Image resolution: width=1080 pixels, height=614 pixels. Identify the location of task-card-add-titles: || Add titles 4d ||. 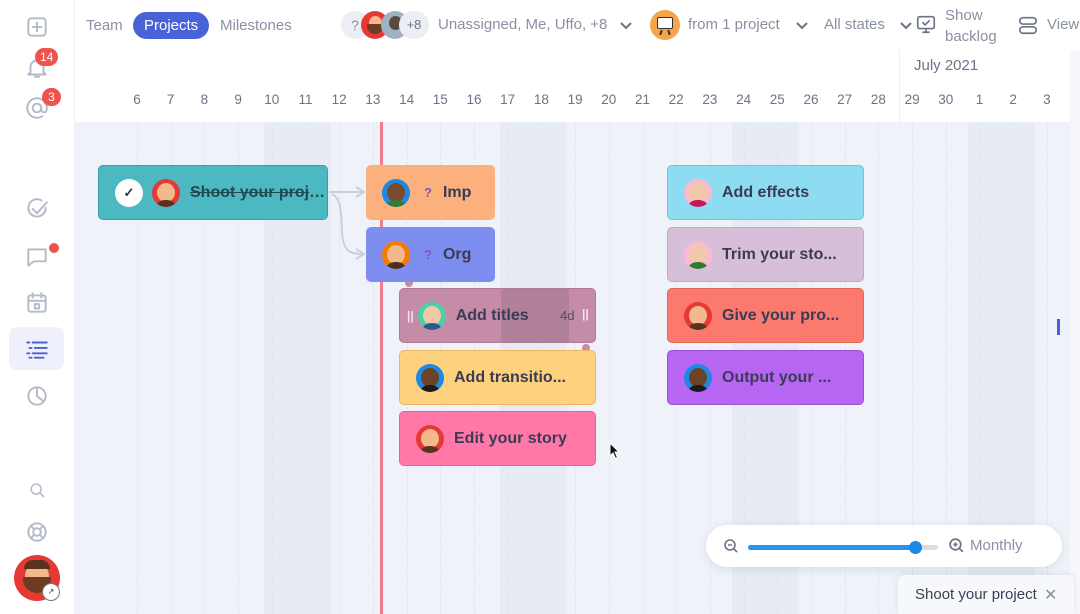
(497, 315).